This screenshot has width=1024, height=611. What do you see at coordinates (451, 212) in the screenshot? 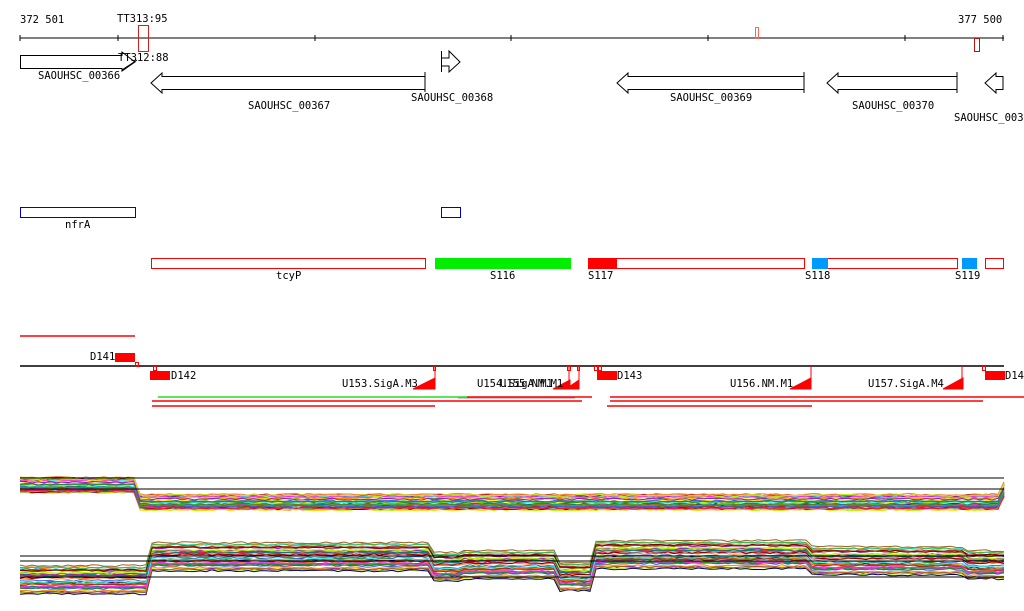
I see `feature-box` at bounding box center [451, 212].